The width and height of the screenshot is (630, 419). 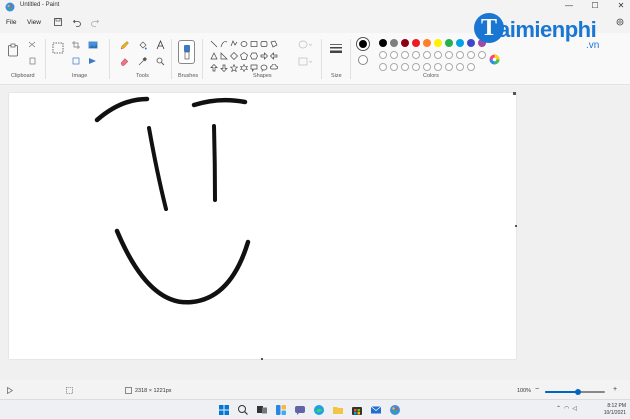 I want to click on widgets-icon, so click(x=281, y=410).